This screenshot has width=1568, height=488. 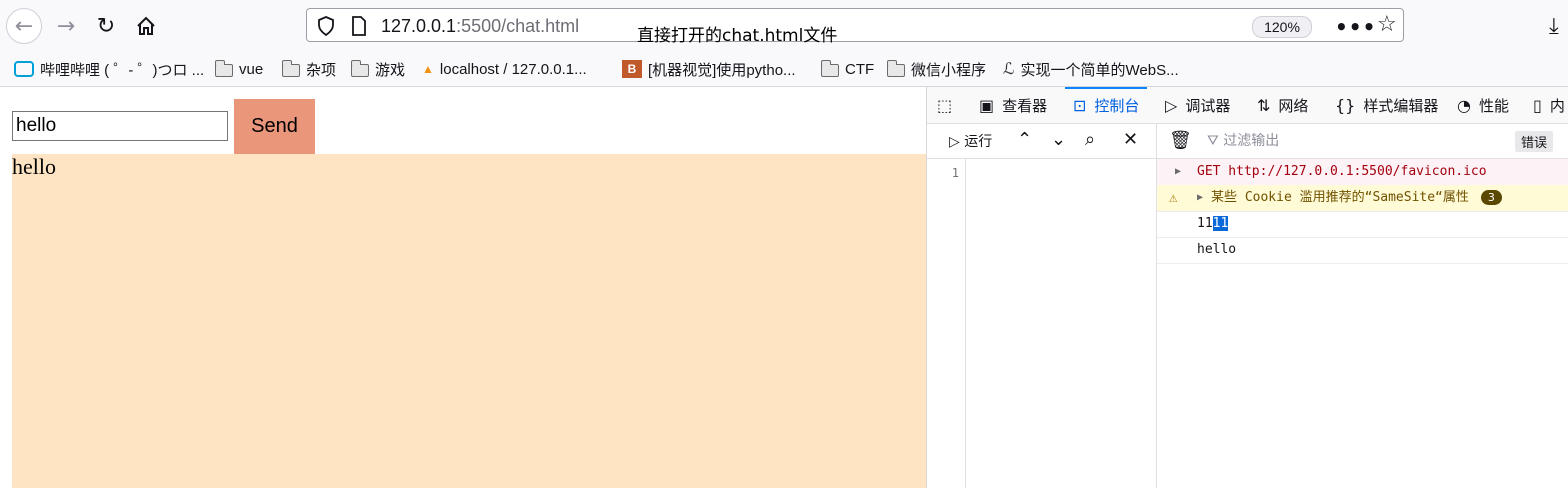 What do you see at coordinates (1483, 105) in the screenshot?
I see `tab-performance: ◔ 性能` at bounding box center [1483, 105].